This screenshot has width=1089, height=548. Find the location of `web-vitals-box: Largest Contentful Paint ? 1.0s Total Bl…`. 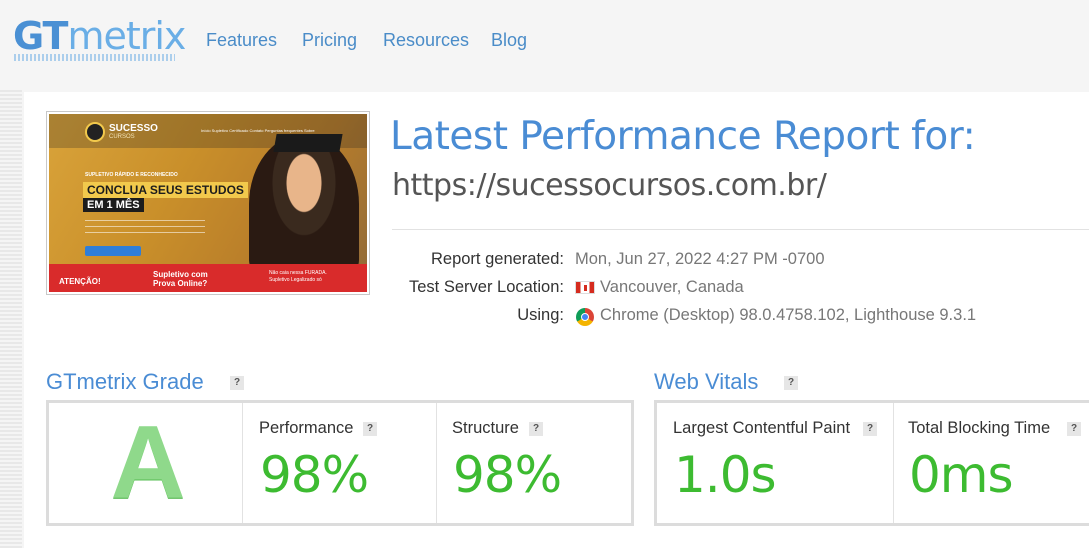

web-vitals-box: Largest Contentful Paint ? 1.0s Total Bl… is located at coordinates (871, 463).